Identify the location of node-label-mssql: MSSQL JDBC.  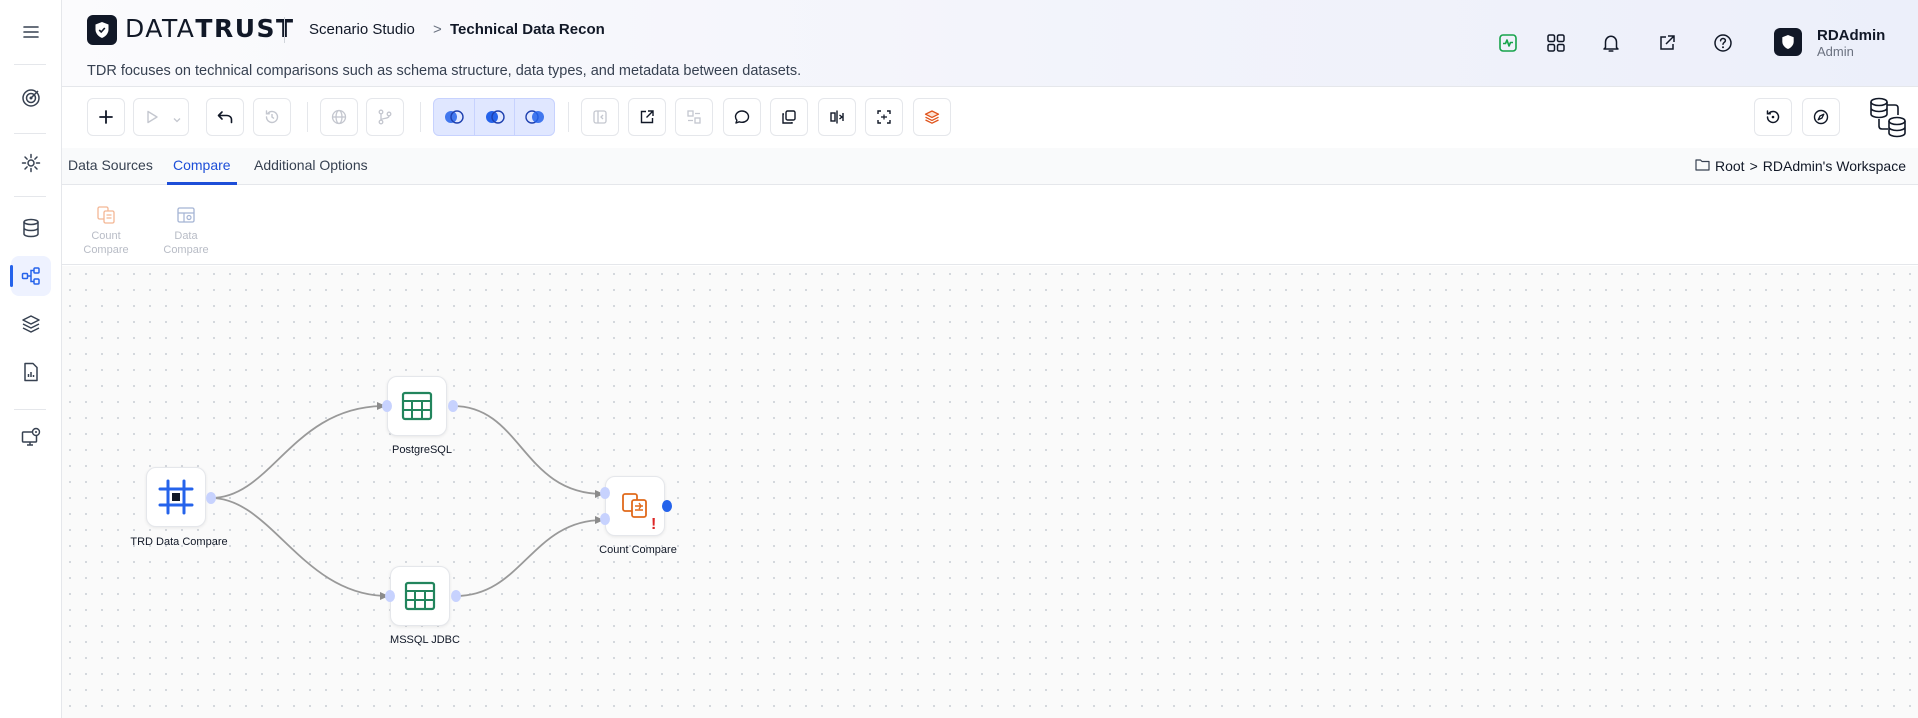
(425, 640).